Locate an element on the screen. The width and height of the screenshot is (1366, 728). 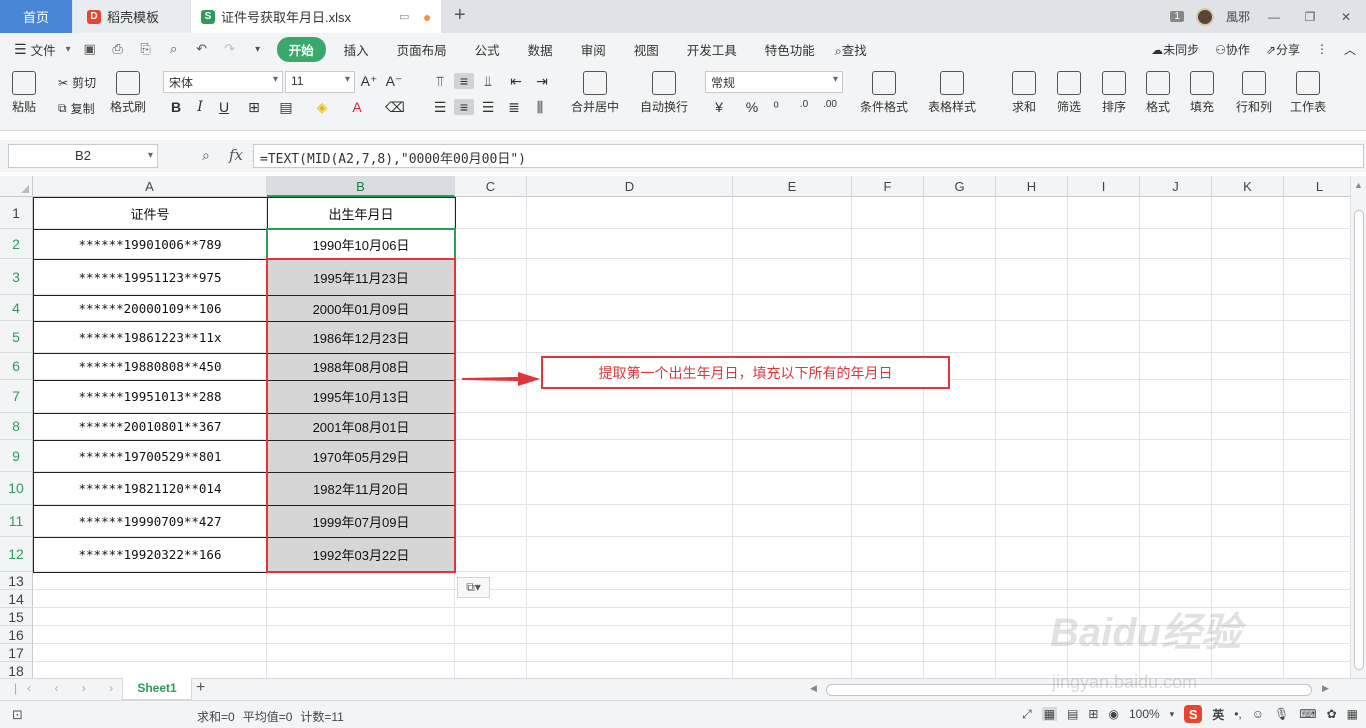
formula-input: =TEXT(MID(A2,7,8),"0000年00月00日") is located at coordinates (808, 156).